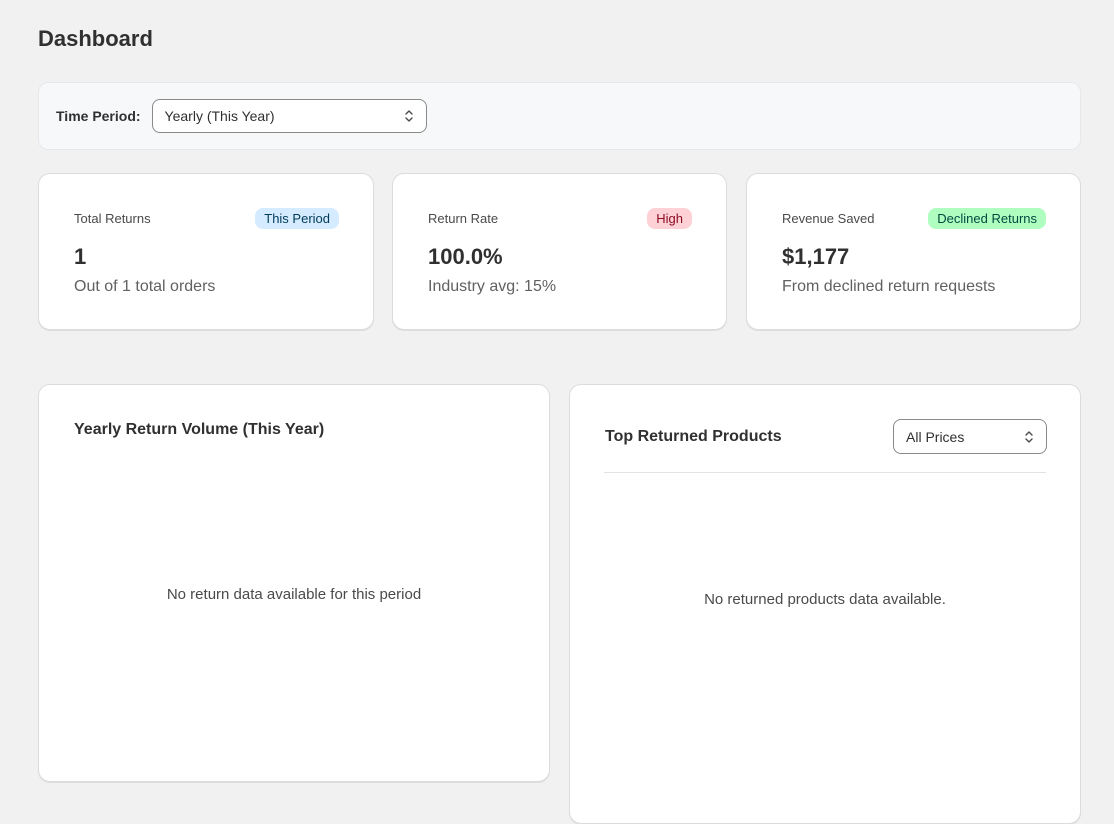  What do you see at coordinates (199, 429) in the screenshot?
I see `panel-title: Yearly Return Volume (This Year)` at bounding box center [199, 429].